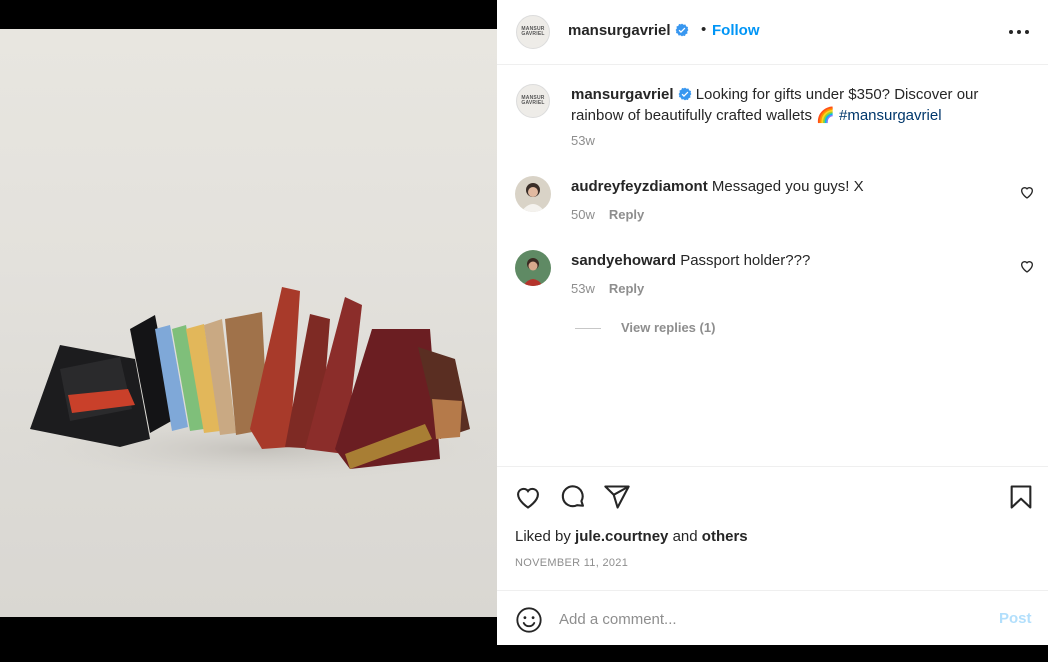 This screenshot has height=662, width=1048. What do you see at coordinates (622, 94) in the screenshot?
I see `caption-username: mansurgavriel` at bounding box center [622, 94].